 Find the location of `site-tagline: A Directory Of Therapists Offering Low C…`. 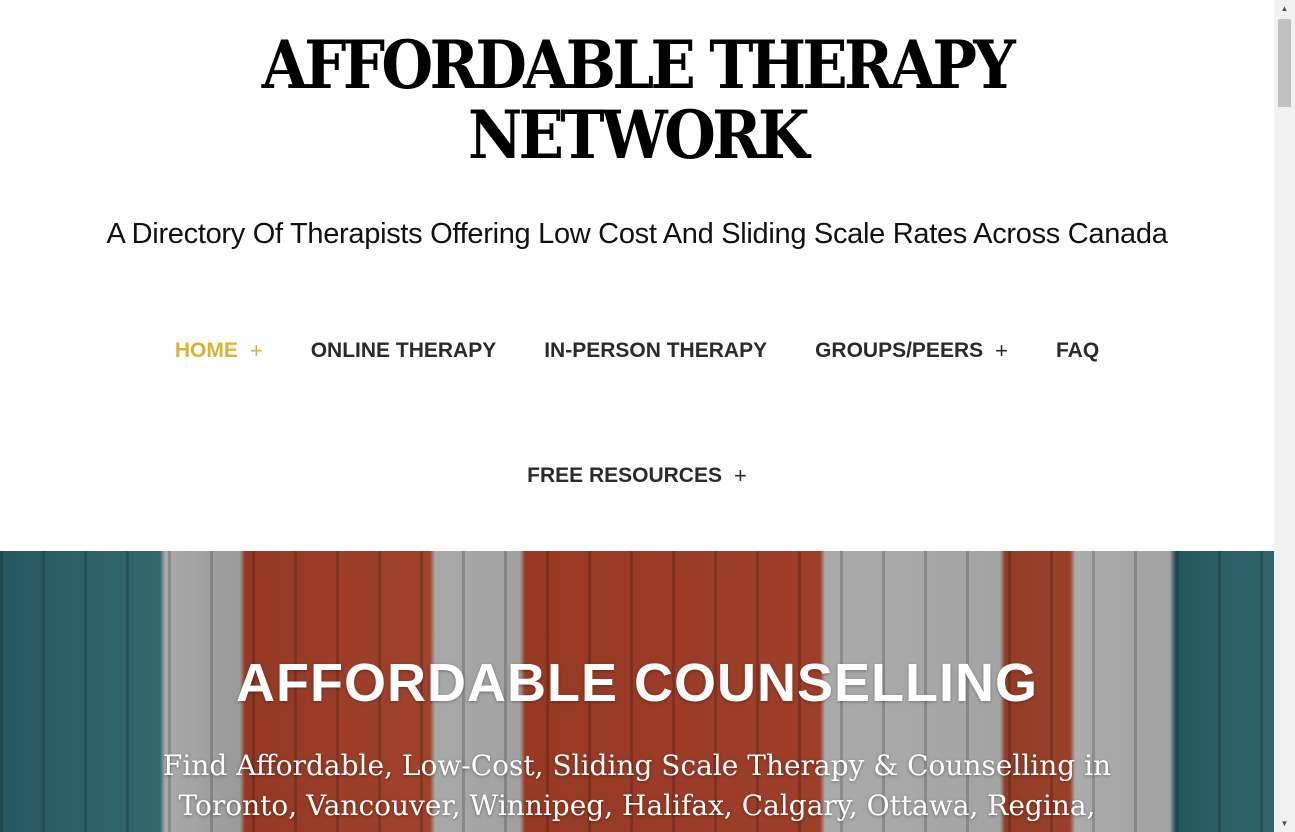

site-tagline: A Directory Of Therapists Offering Low C… is located at coordinates (637, 234).